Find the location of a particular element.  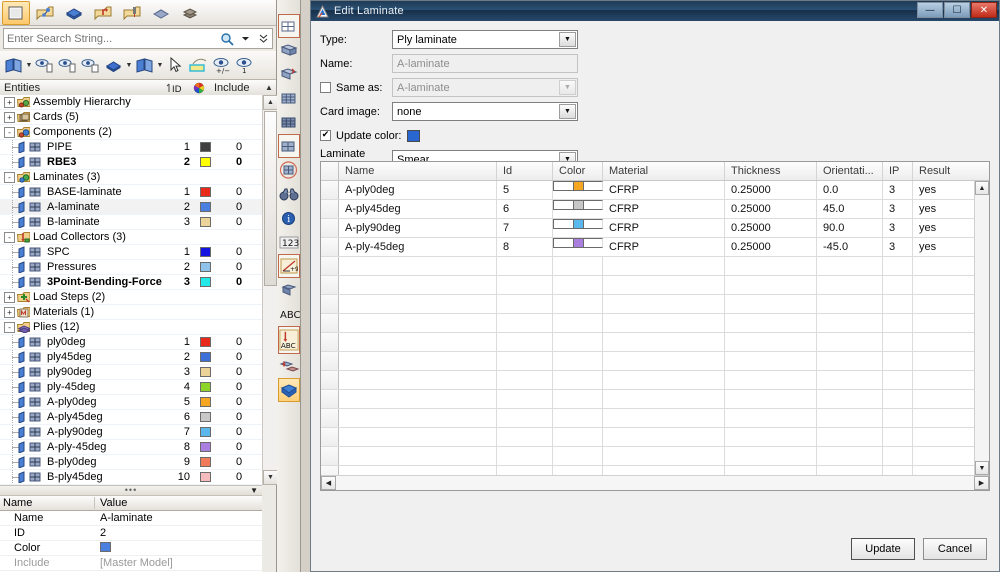

property-row: ID 2 is located at coordinates (131, 533).